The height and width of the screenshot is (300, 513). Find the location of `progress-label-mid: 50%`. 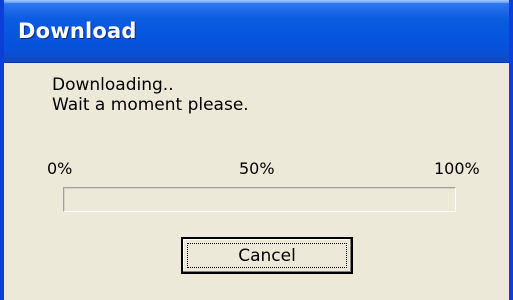

progress-label-mid: 50% is located at coordinates (257, 168).